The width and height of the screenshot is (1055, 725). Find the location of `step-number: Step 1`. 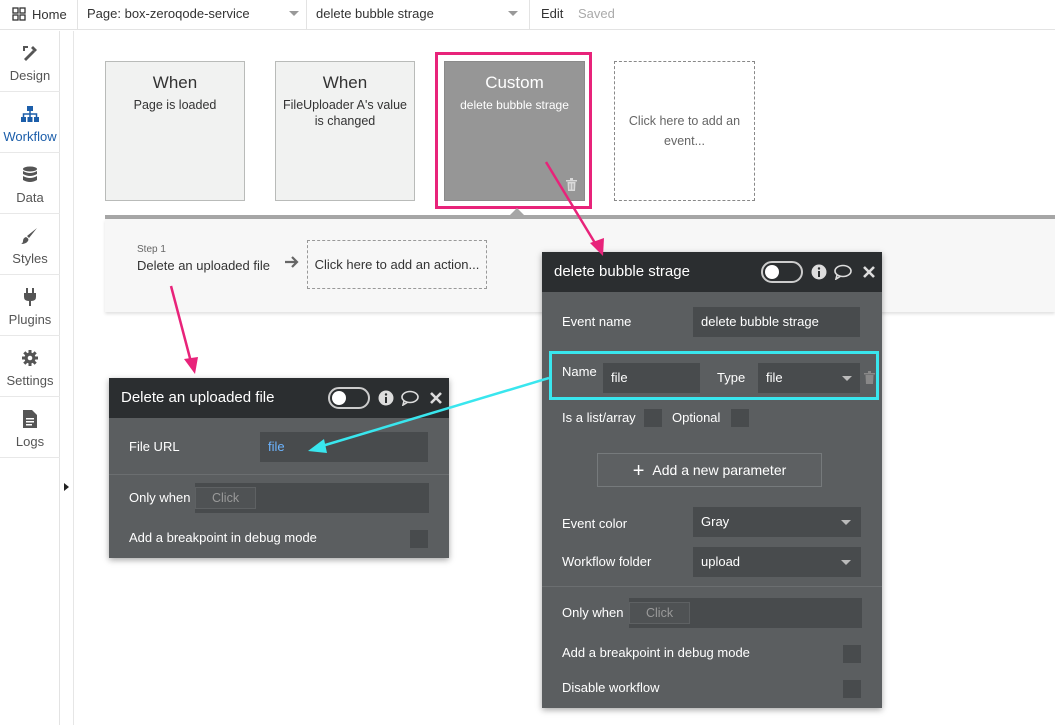

step-number: Step 1 is located at coordinates (151, 249).